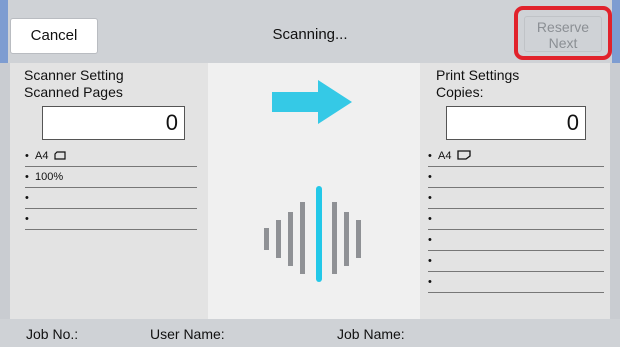 Image resolution: width=620 pixels, height=347 pixels. I want to click on scan-progress-icon, so click(312, 234).